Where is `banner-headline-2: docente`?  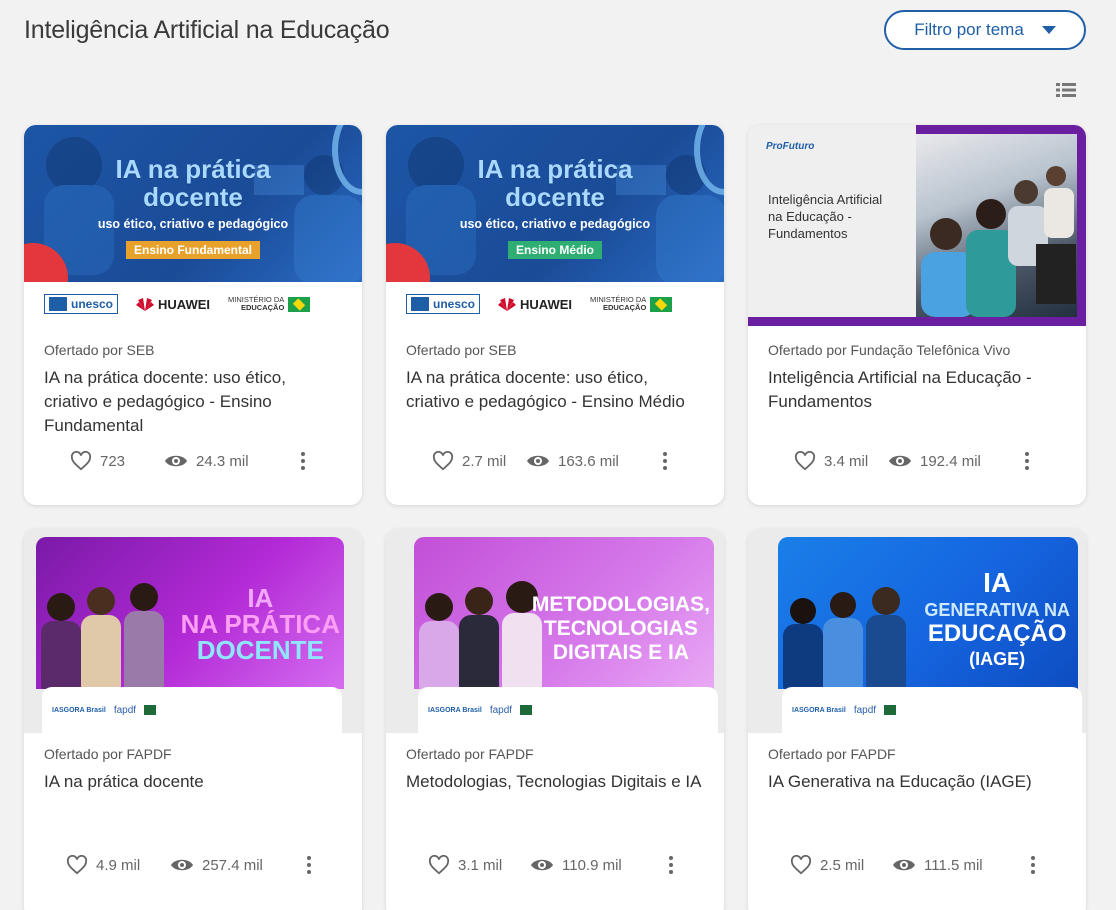
banner-headline-2: docente is located at coordinates (555, 197).